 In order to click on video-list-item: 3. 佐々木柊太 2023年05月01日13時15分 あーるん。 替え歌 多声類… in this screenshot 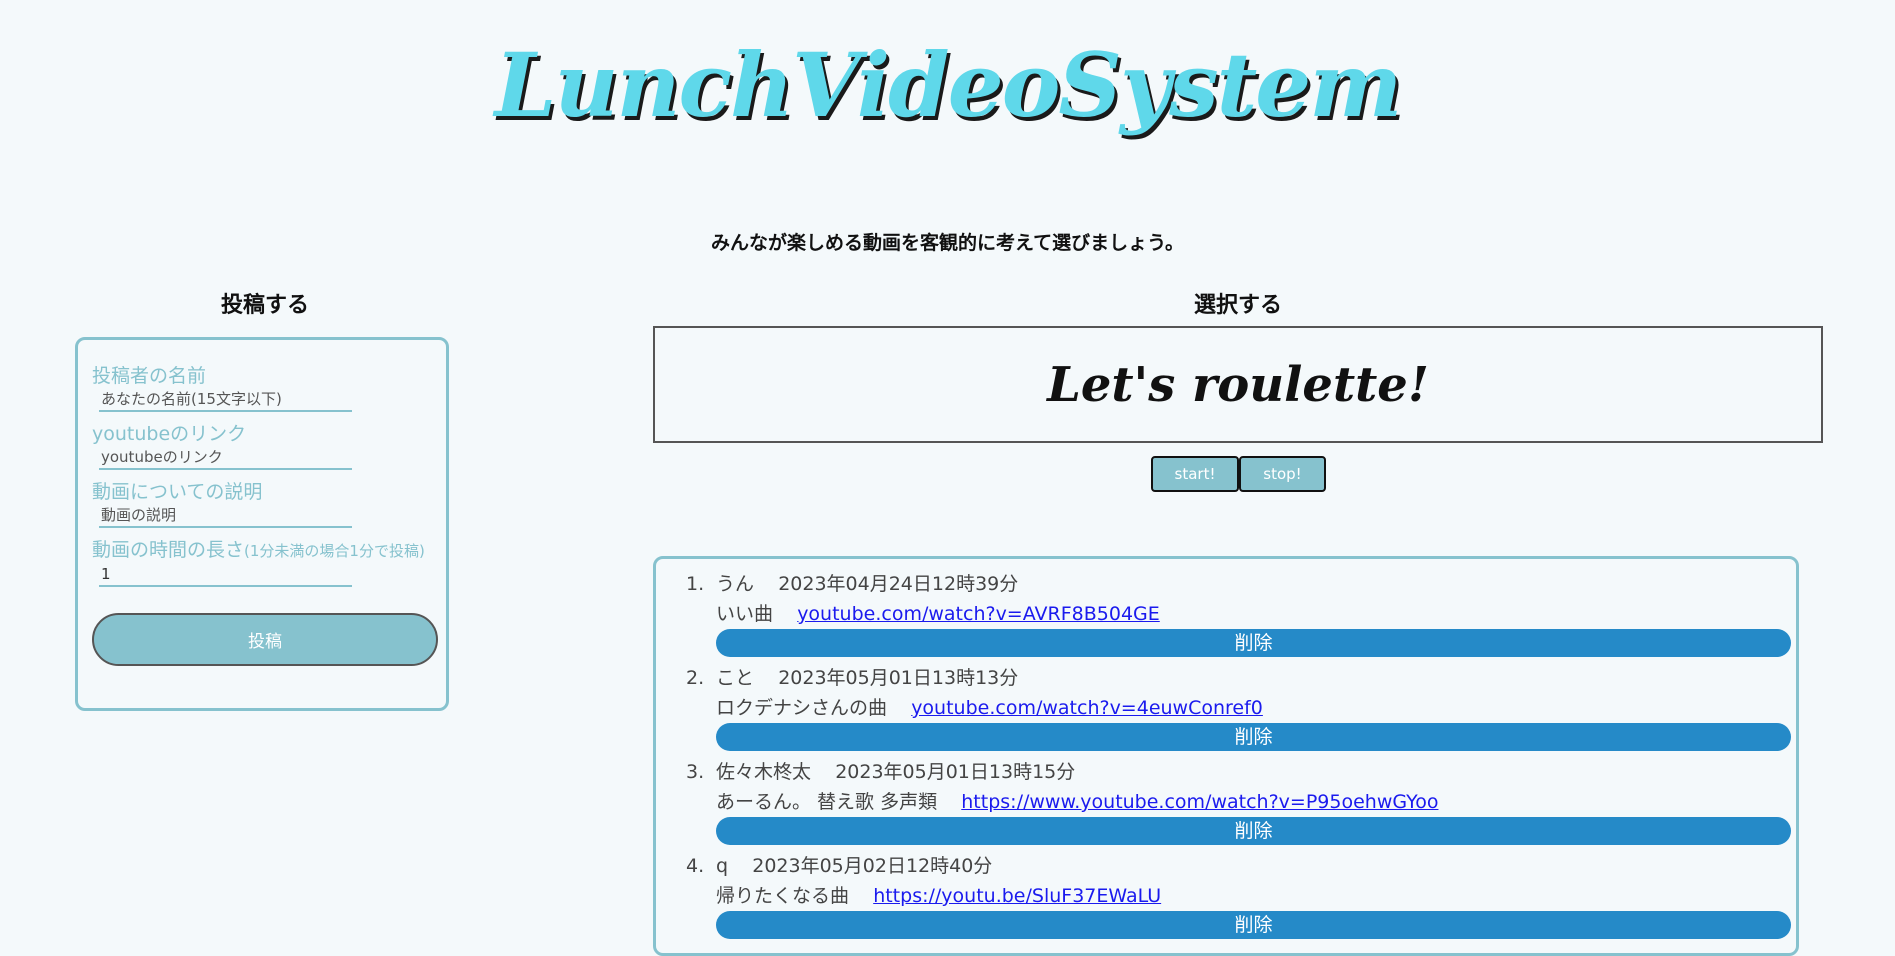, I will do `click(1238, 801)`.